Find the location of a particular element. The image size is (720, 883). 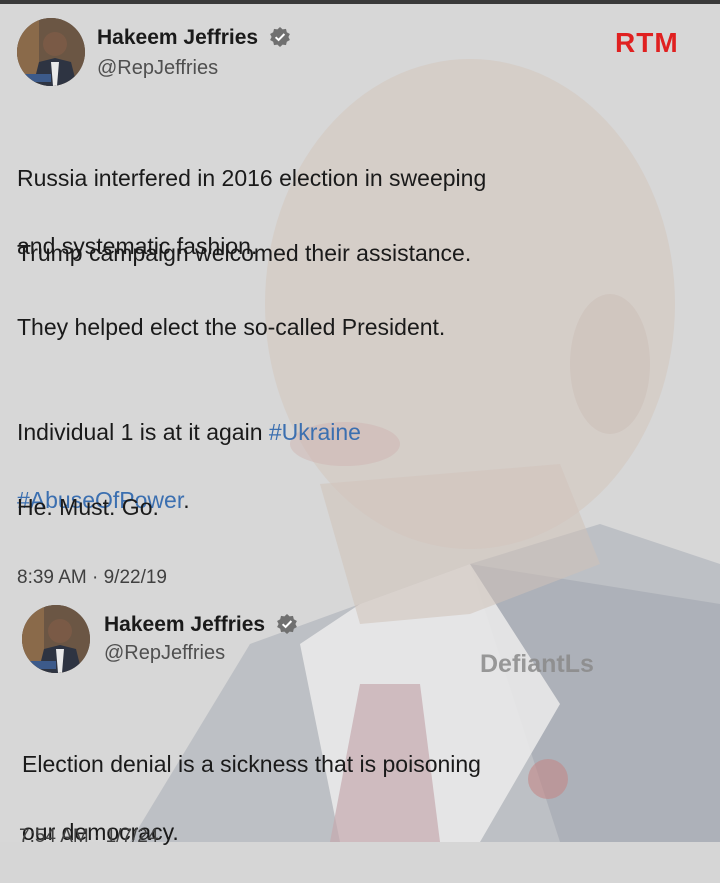

text-span: Individual 1 is at it again is located at coordinates (143, 432).